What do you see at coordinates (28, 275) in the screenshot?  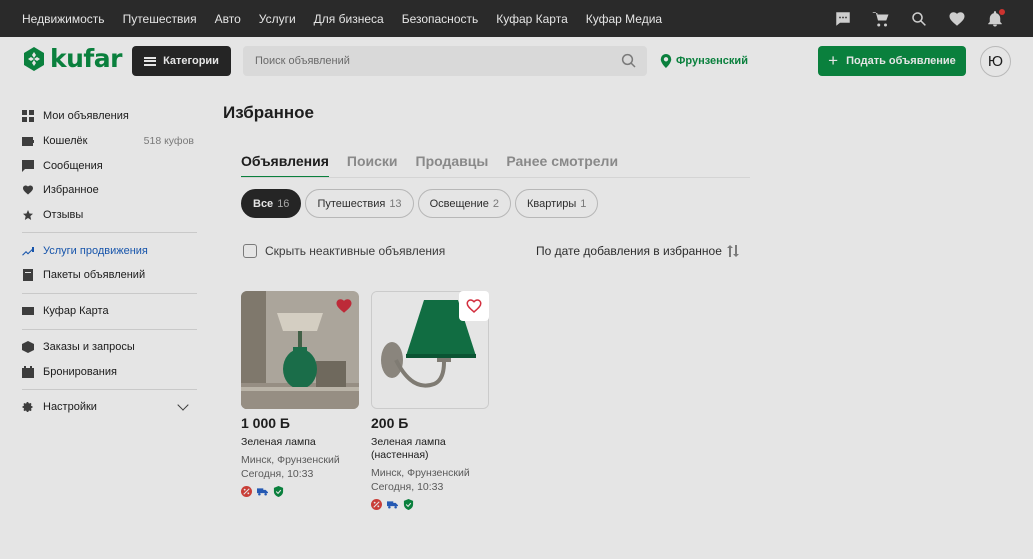 I see `package-icon` at bounding box center [28, 275].